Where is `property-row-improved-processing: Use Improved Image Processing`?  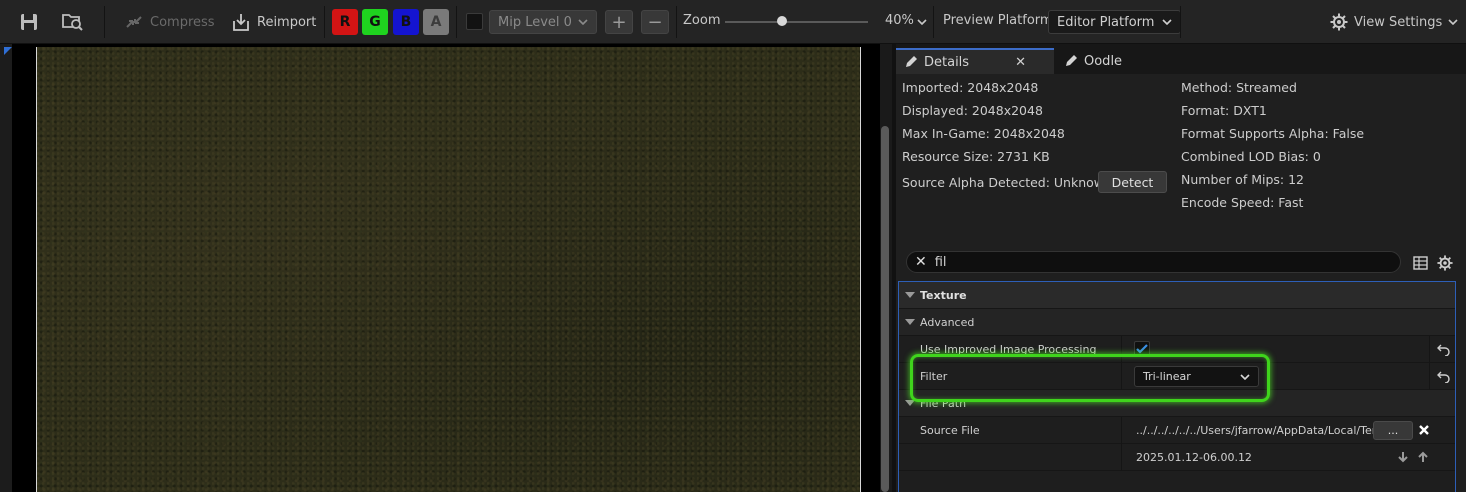
property-row-improved-processing: Use Improved Image Processing is located at coordinates (1177, 349).